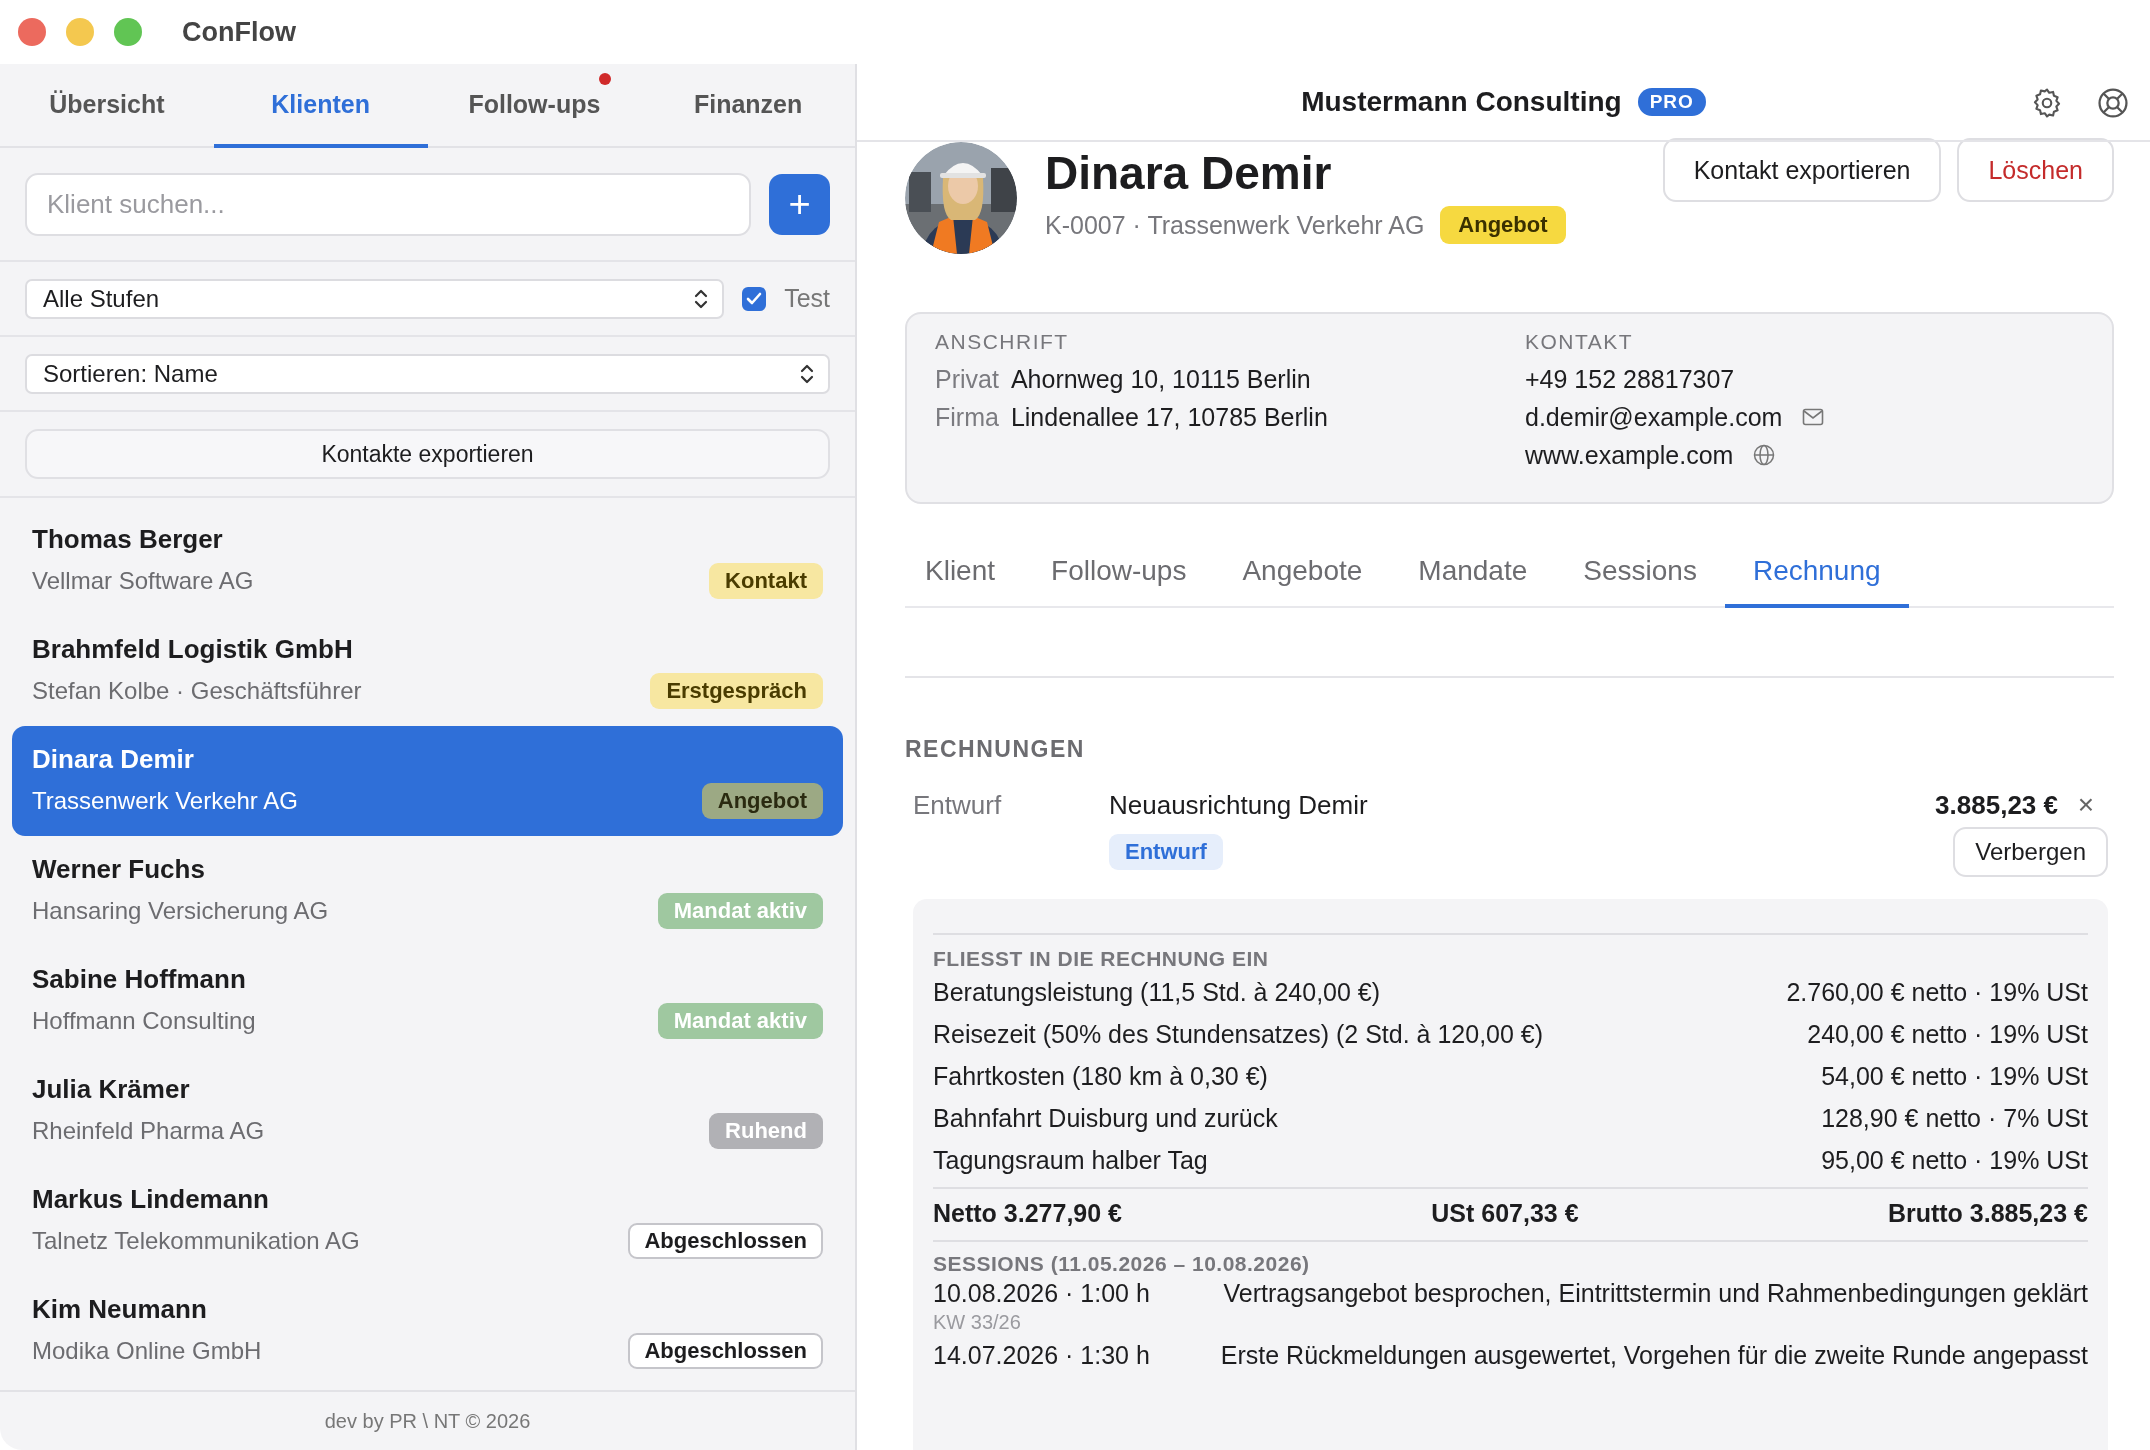  I want to click on client-list-item: Sabine Hoffmann Hoffmann Consulting Mandat aktiv, so click(427, 1001).